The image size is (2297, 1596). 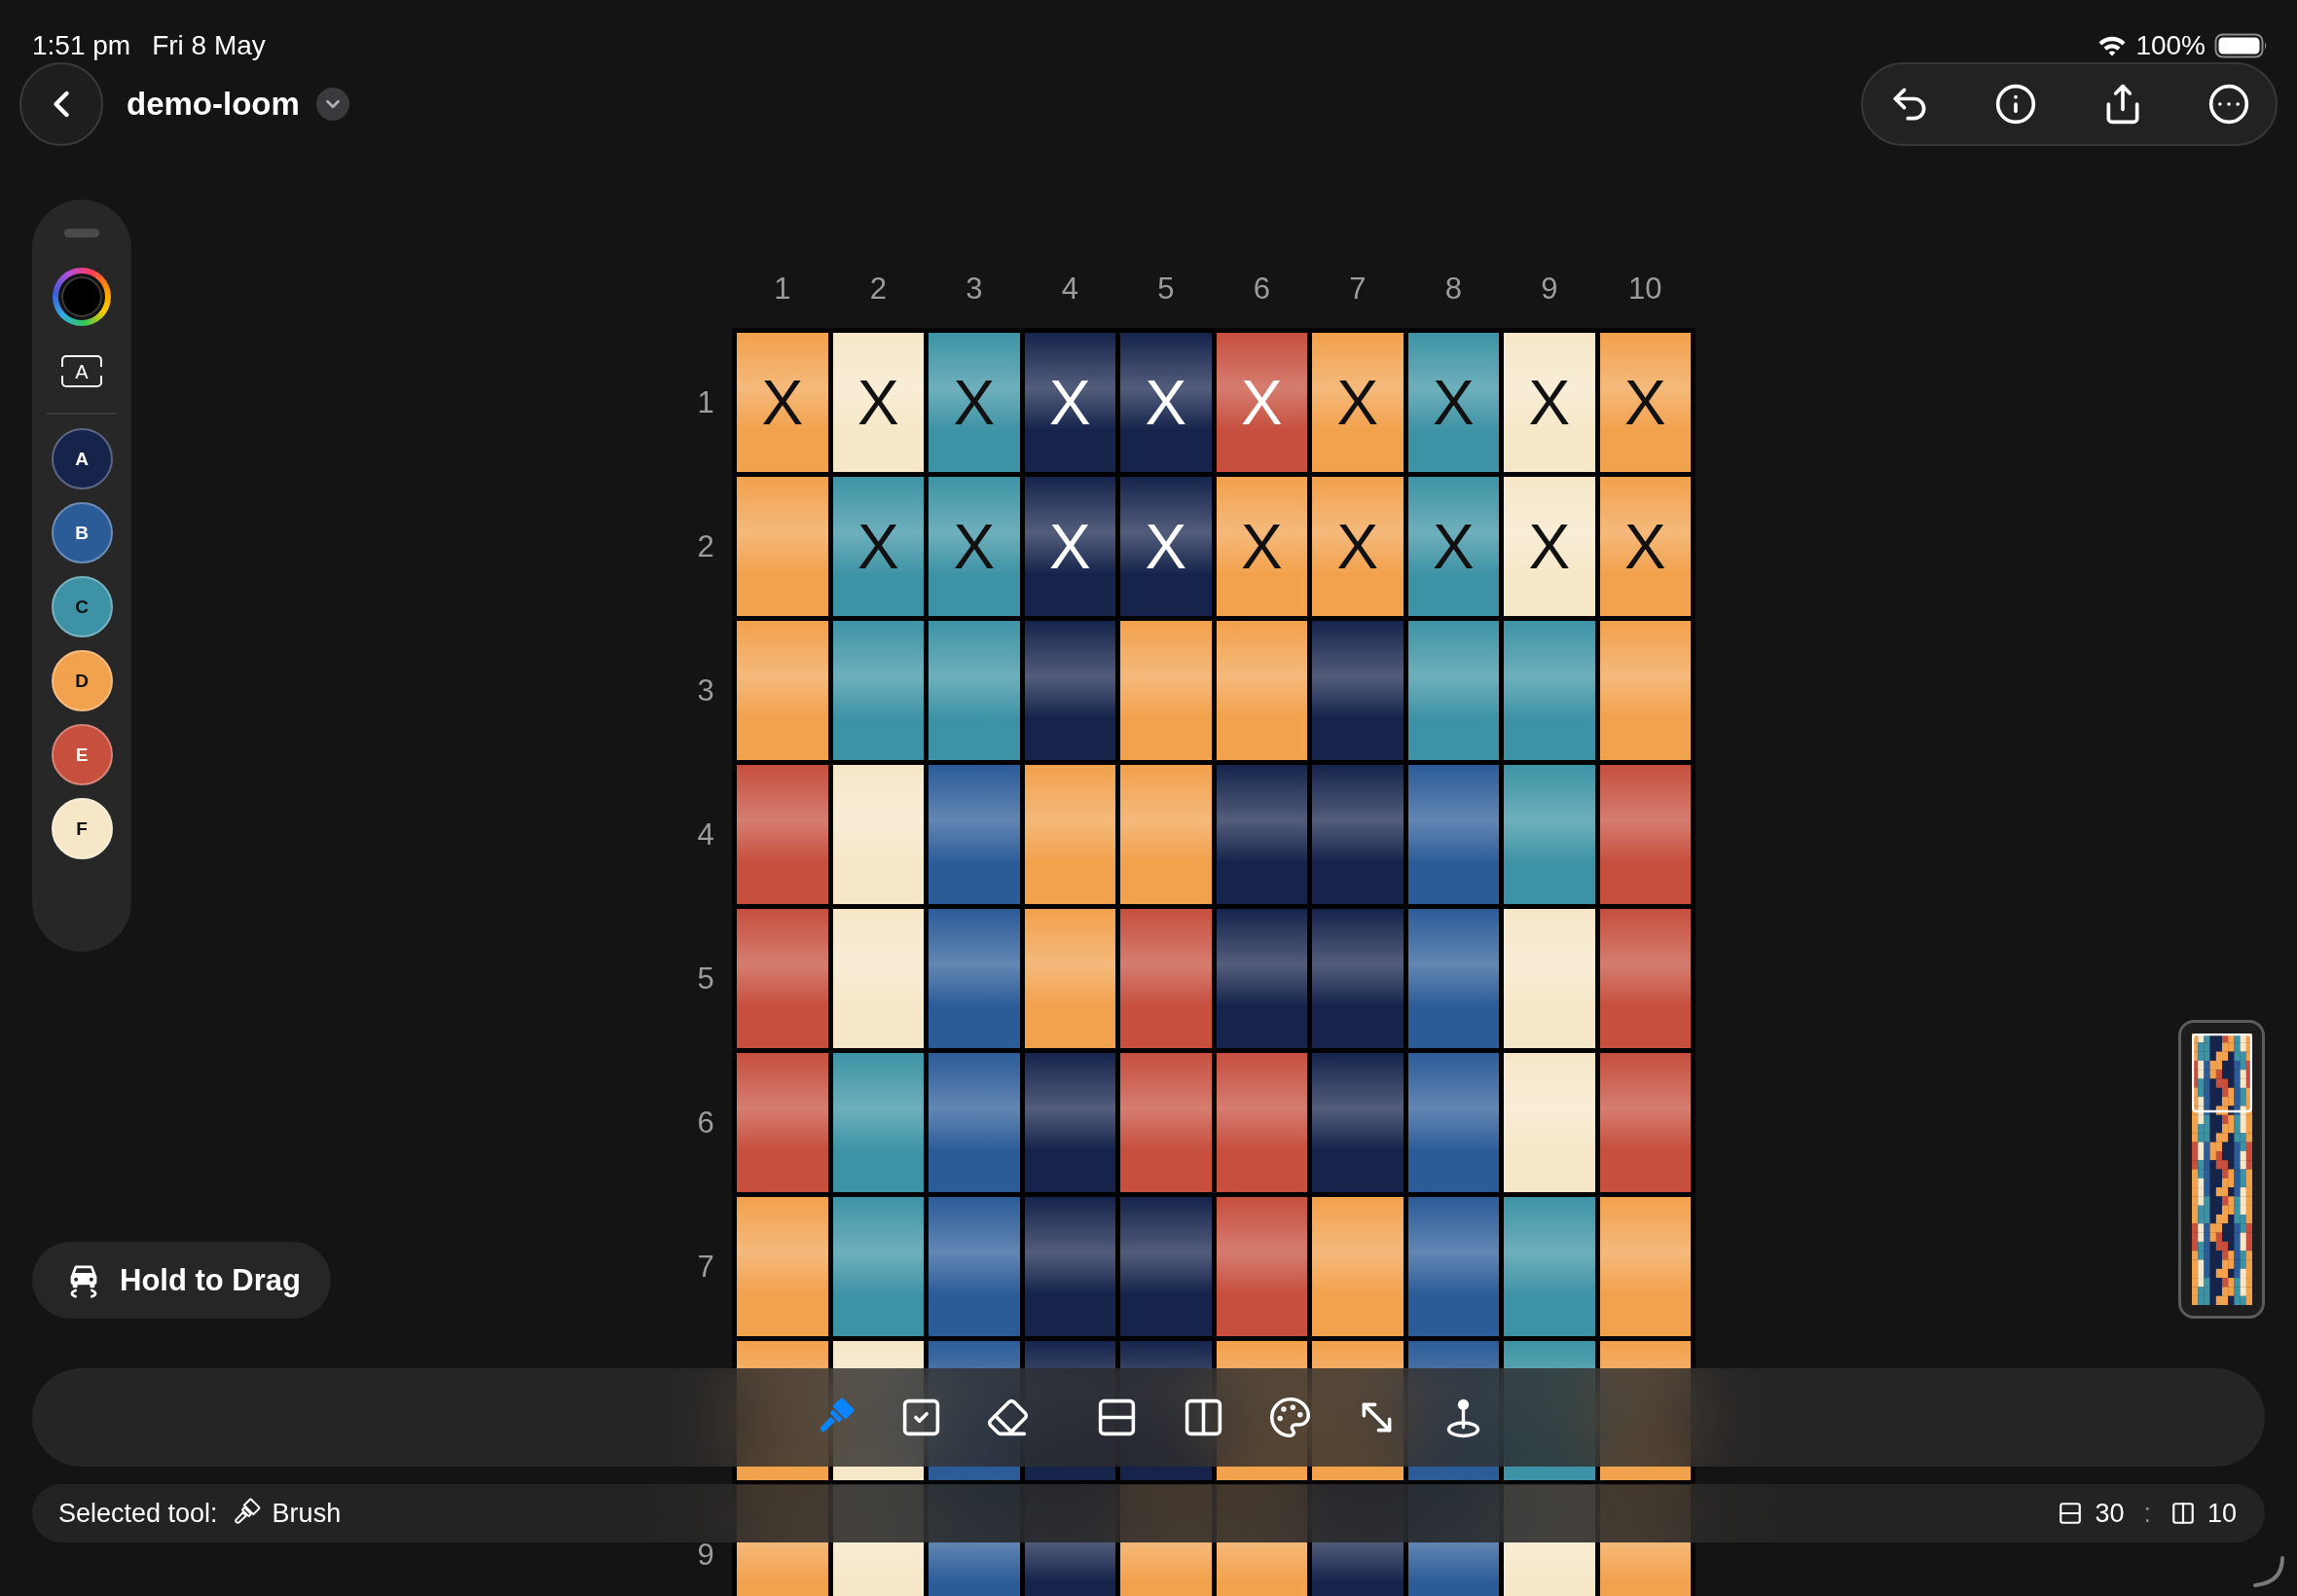 What do you see at coordinates (782, 289) in the screenshot?
I see `column-number: 1` at bounding box center [782, 289].